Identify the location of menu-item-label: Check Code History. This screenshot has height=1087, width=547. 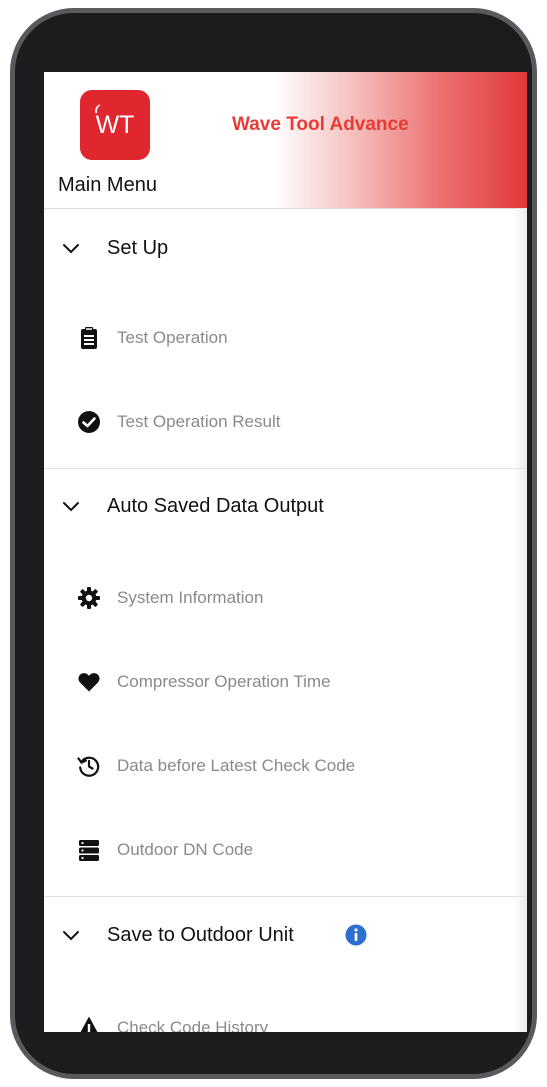
(193, 1025).